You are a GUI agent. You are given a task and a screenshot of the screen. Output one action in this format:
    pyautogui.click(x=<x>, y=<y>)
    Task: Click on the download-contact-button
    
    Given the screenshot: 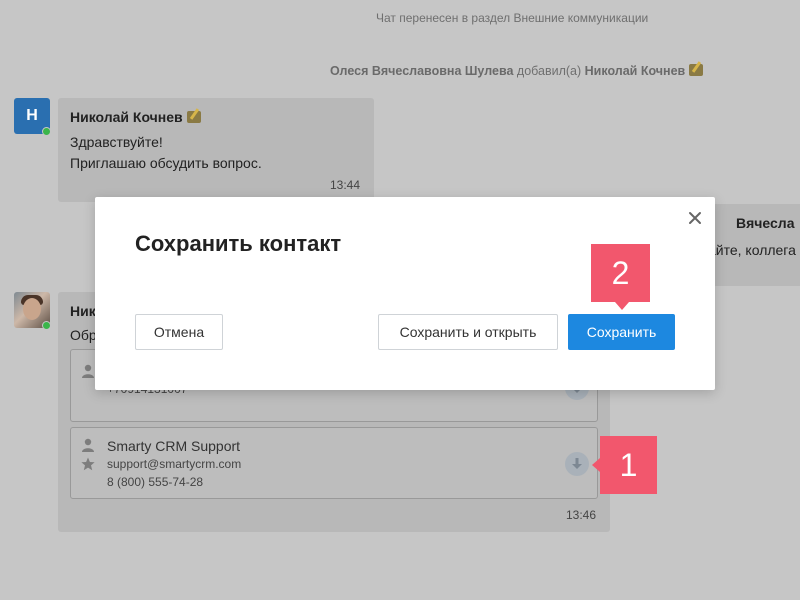 What is the action you would take?
    pyautogui.click(x=577, y=464)
    